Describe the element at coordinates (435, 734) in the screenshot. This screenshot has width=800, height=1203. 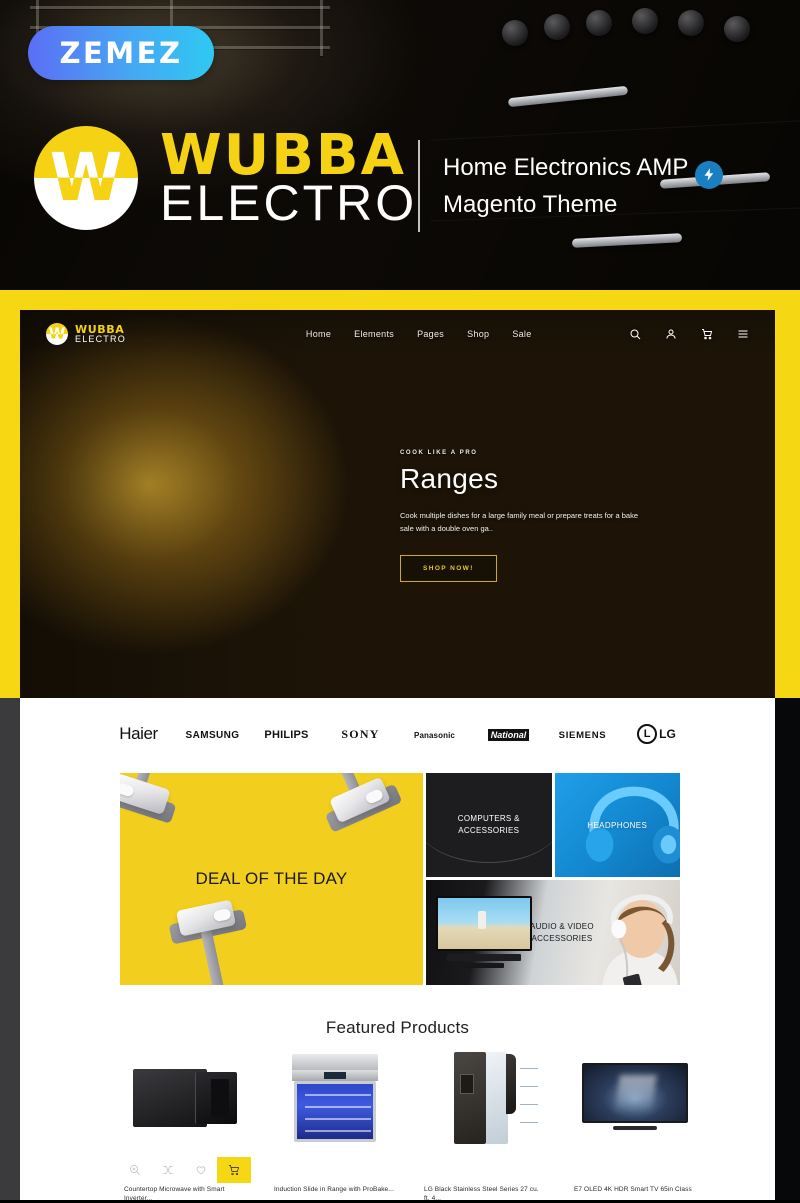
I see `brand-logo-panasonic: Panasonic` at that location.